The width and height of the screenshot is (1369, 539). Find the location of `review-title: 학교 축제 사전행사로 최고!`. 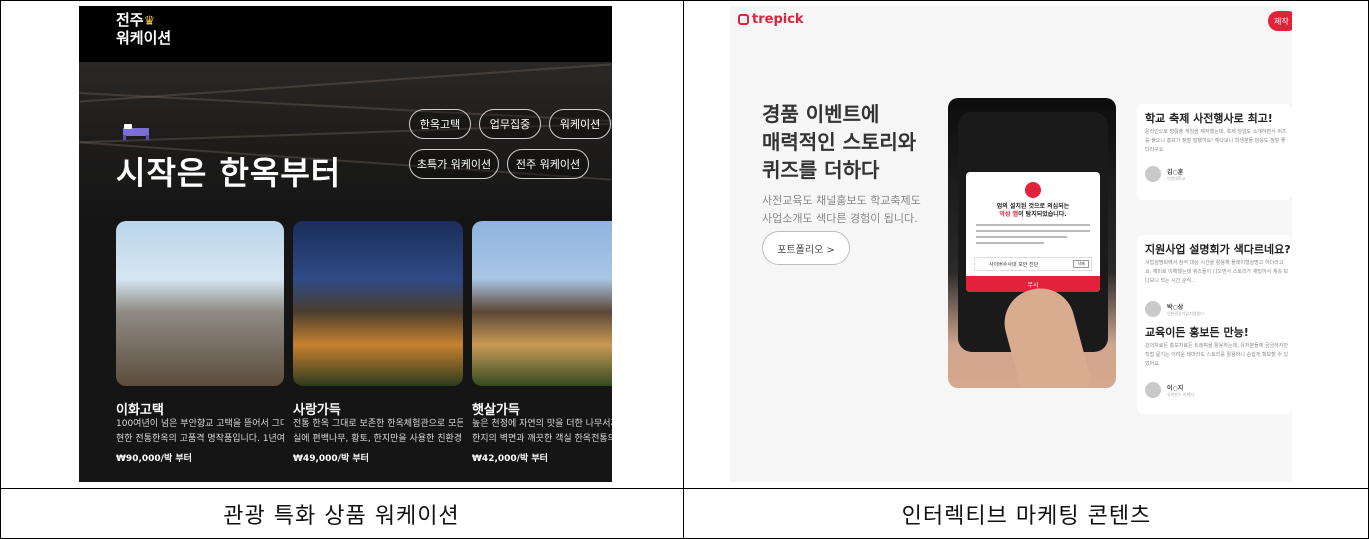

review-title: 학교 축제 사전행사로 최고! is located at coordinates (1209, 118).